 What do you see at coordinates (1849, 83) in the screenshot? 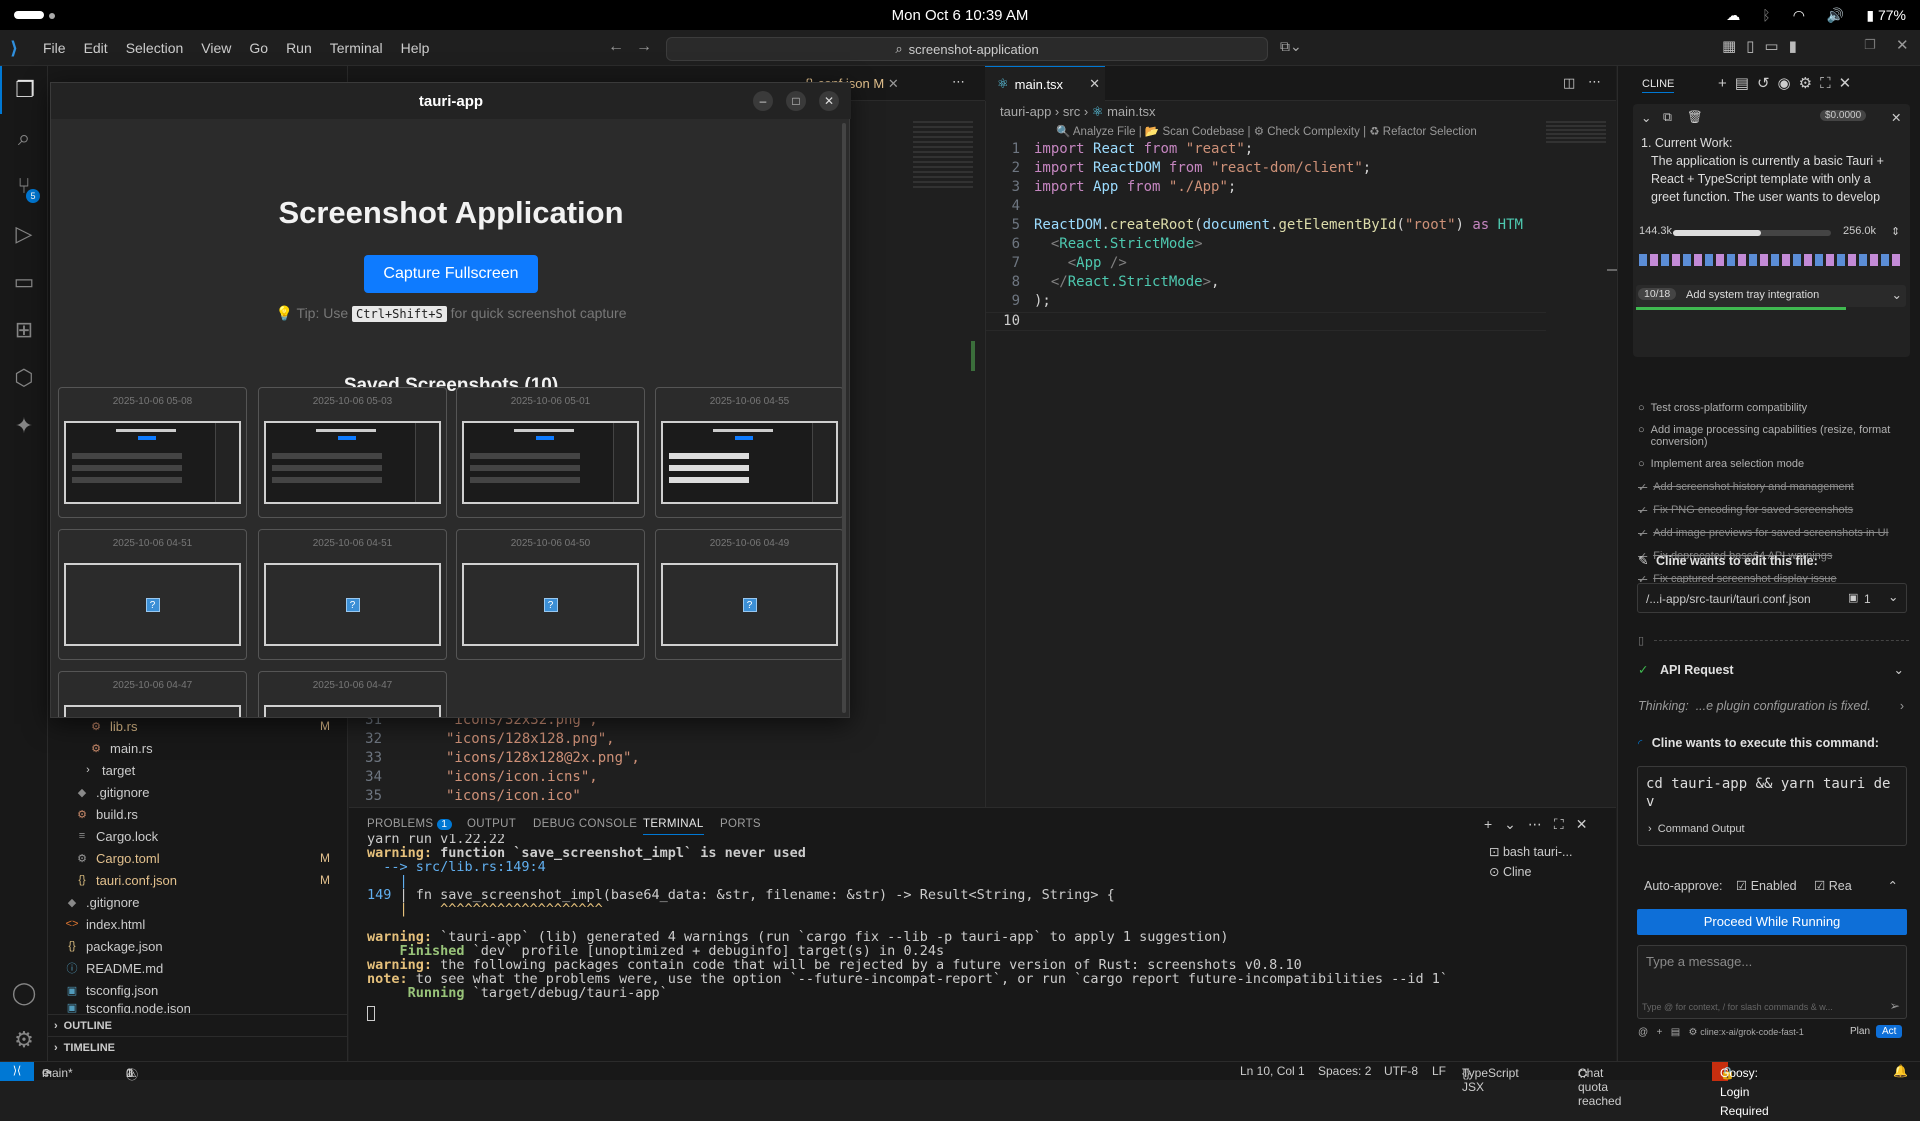
I see `close-cline-icon: ✕` at bounding box center [1849, 83].